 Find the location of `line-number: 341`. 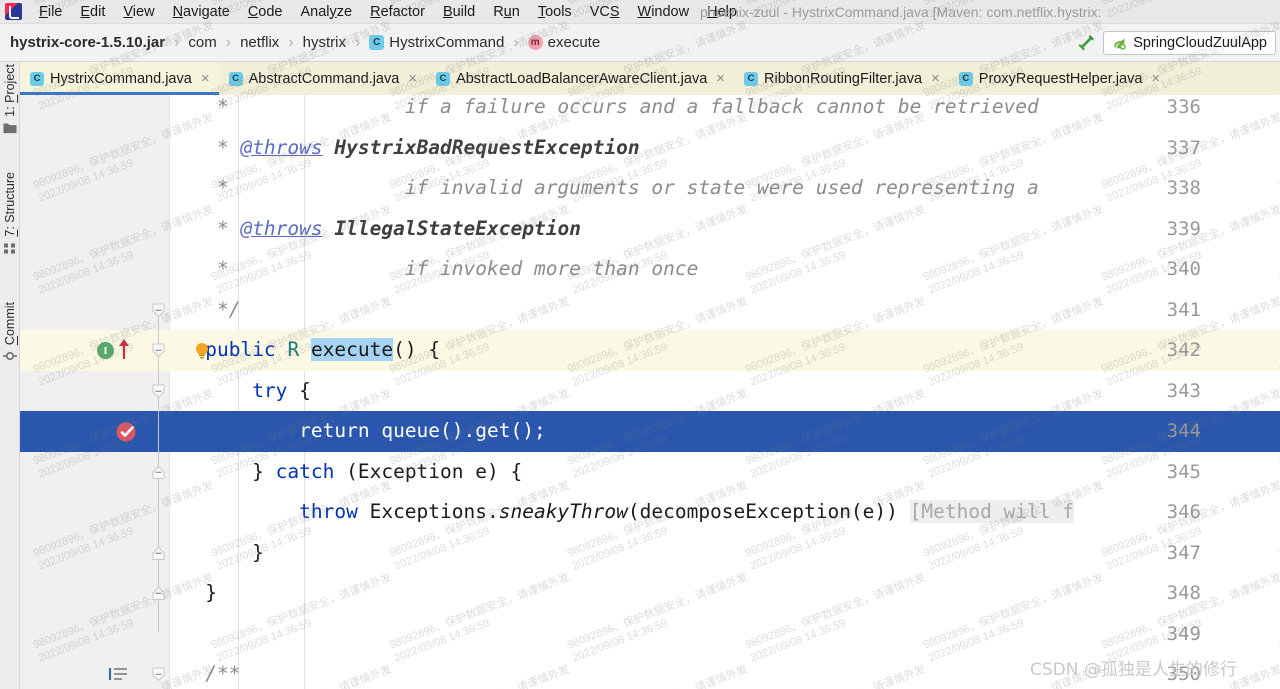

line-number: 341 is located at coordinates (1183, 309).